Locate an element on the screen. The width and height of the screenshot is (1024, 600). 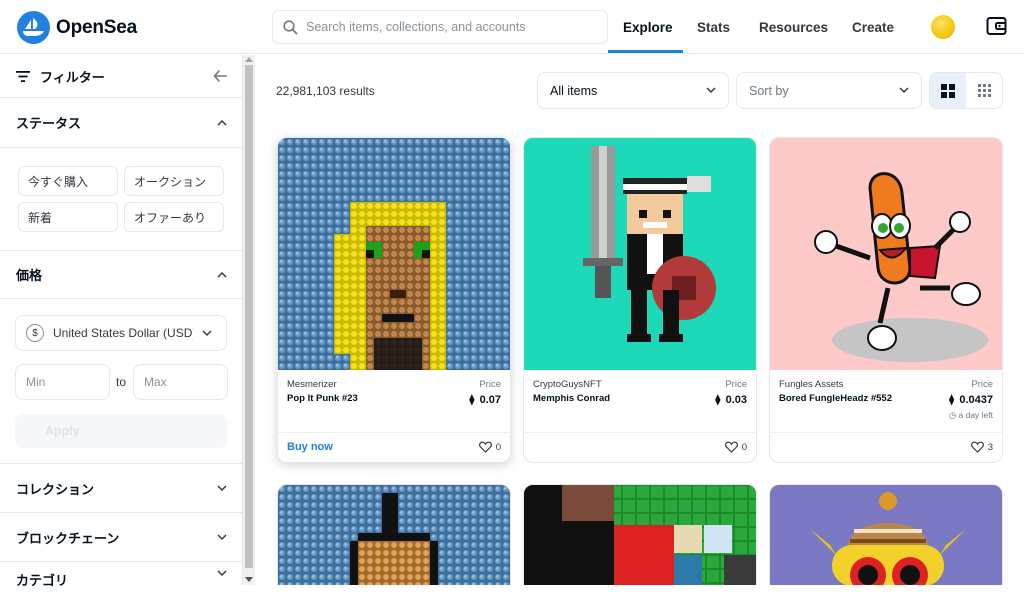
price-amount: 0.07 is located at coordinates (490, 399).